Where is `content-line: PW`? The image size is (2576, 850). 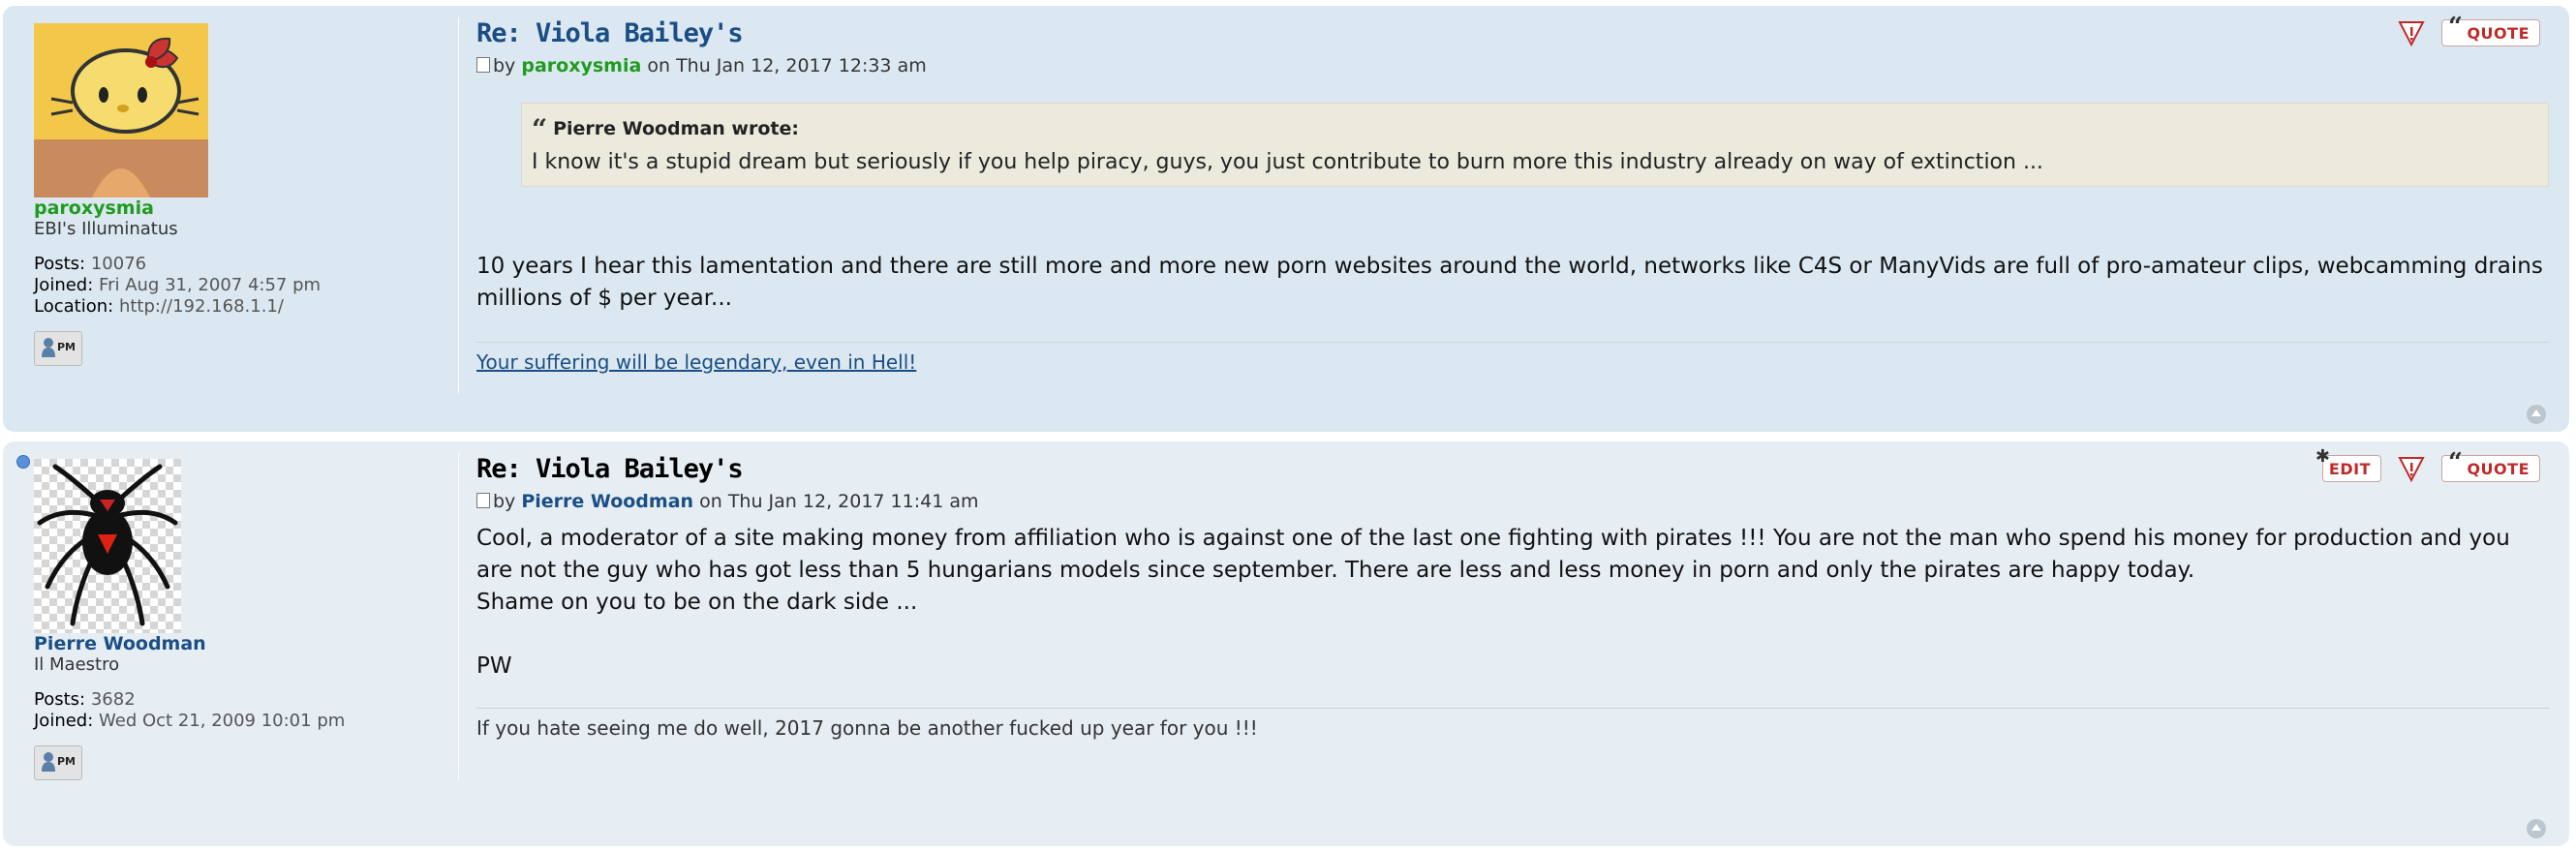
content-line: PW is located at coordinates (494, 666).